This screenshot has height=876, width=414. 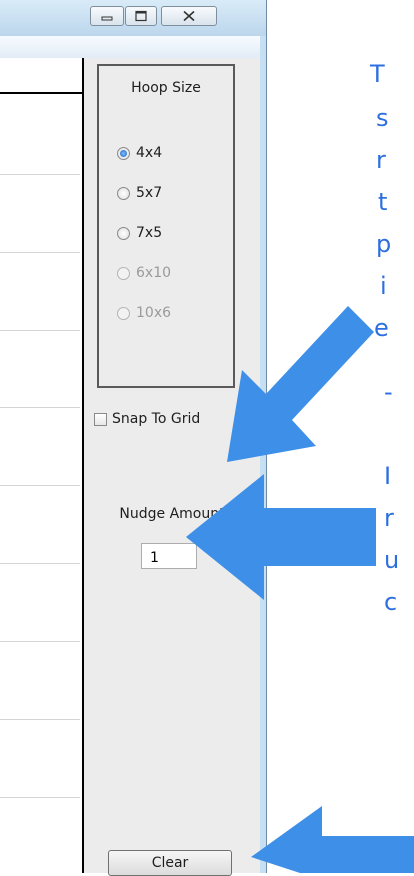 I want to click on hoop-option-6x10: 6x10, so click(x=144, y=273).